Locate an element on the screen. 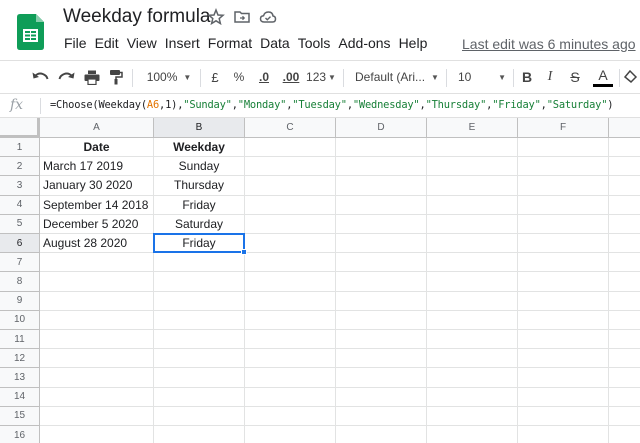 The height and width of the screenshot is (443, 640). column-header-a: A is located at coordinates (97, 128).